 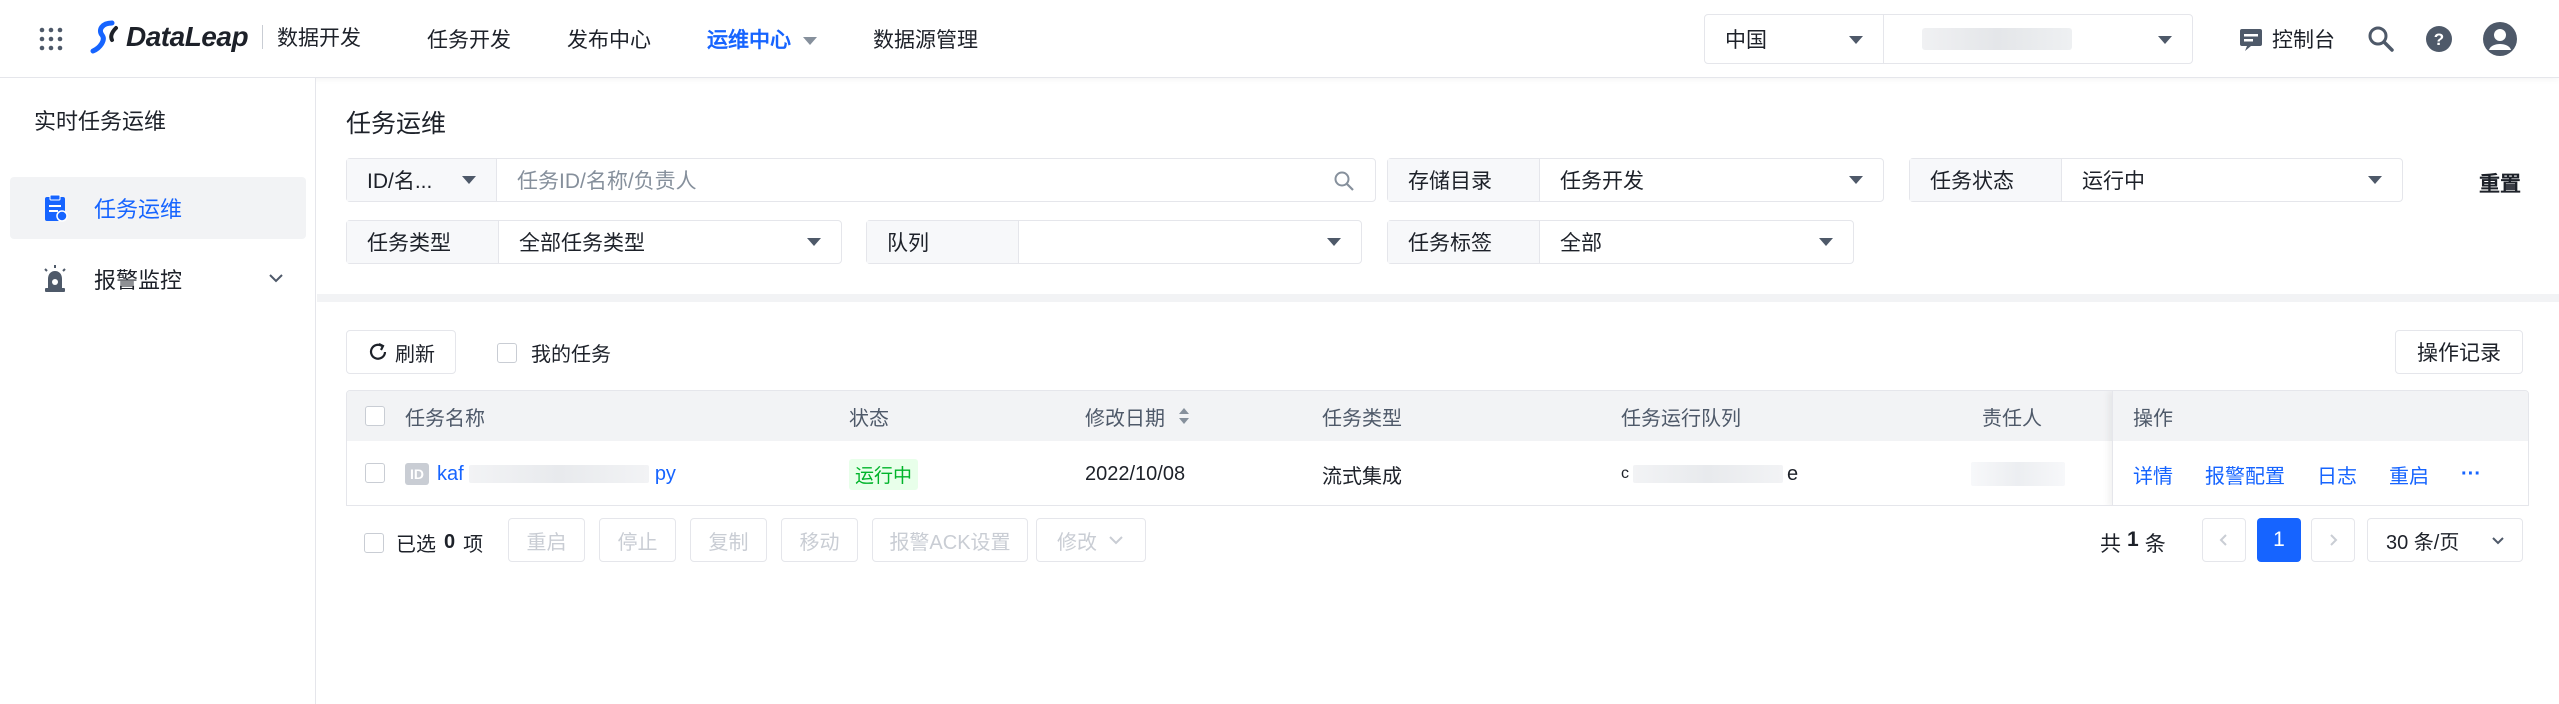 What do you see at coordinates (936, 180) in the screenshot?
I see `search-input: 任务ID/名称/负责人` at bounding box center [936, 180].